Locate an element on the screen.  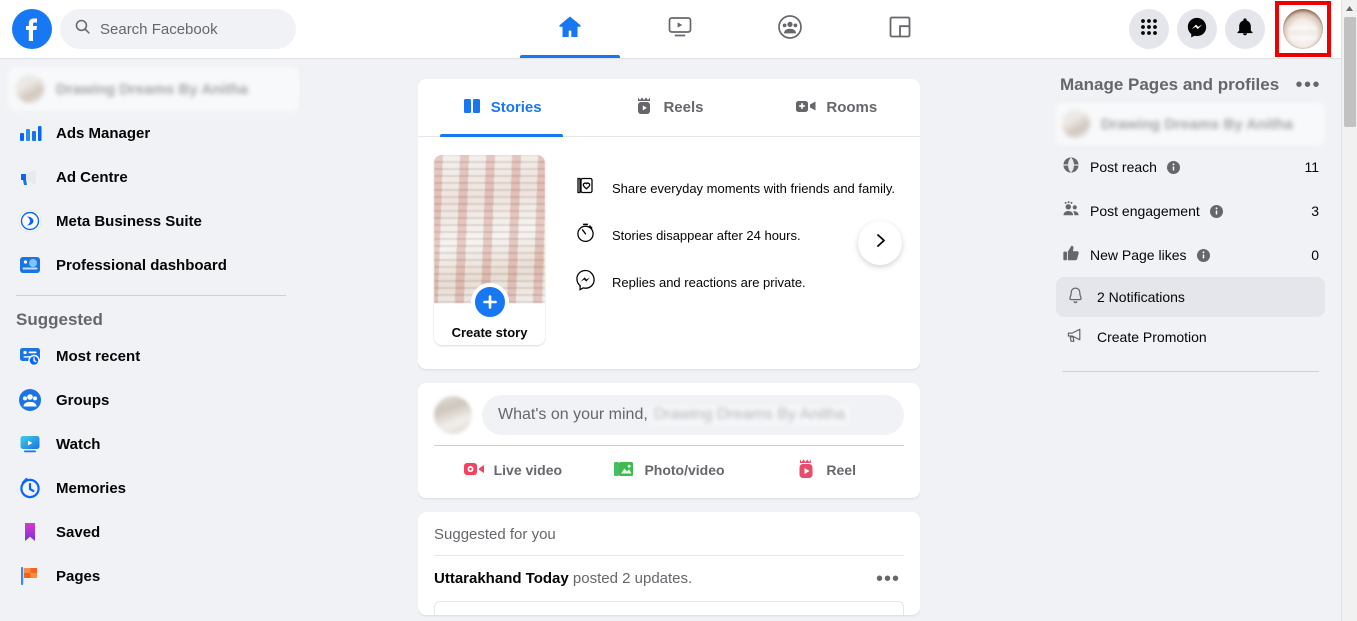
sidebar-item-ads-manager: Ads Manager is located at coordinates (154, 133).